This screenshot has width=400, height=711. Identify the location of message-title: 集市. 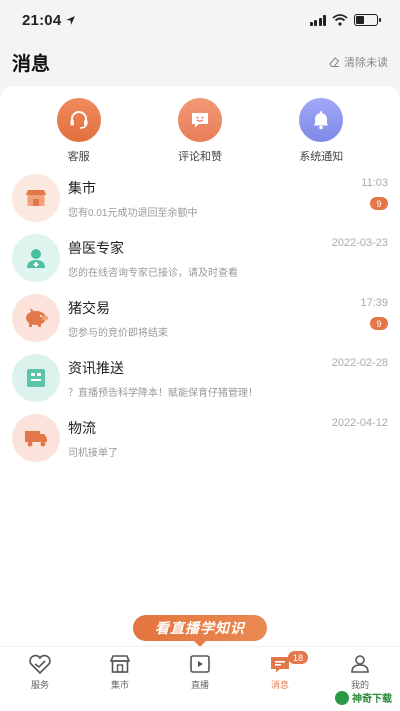
(82, 187).